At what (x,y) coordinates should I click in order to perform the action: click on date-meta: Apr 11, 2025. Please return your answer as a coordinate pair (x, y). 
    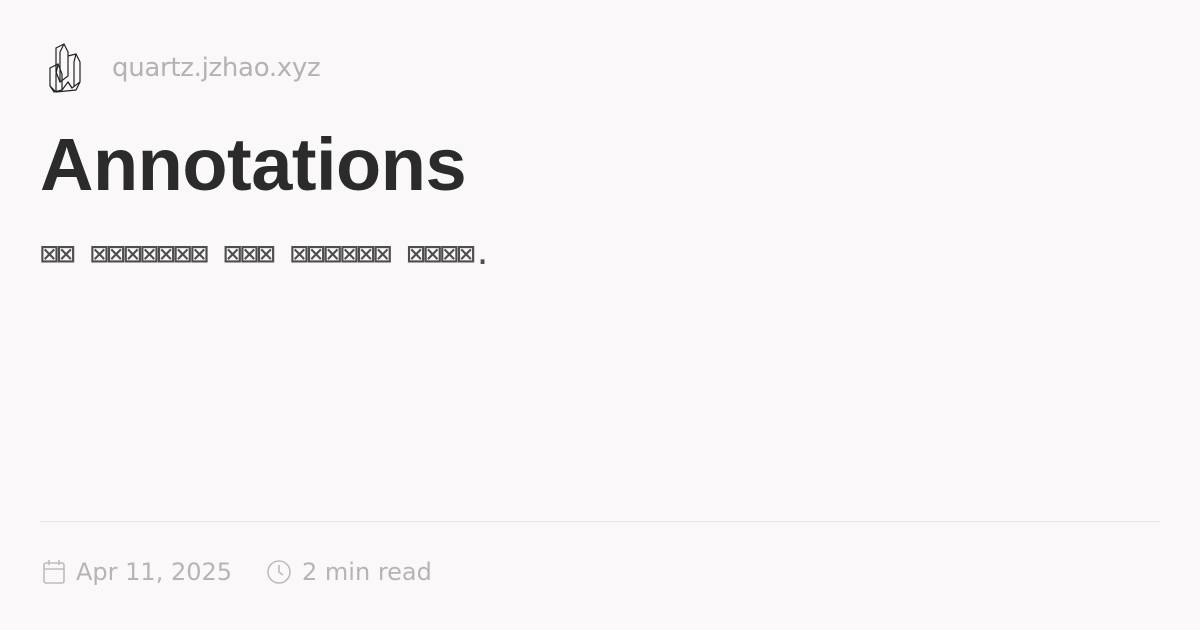
    Looking at the image, I should click on (137, 572).